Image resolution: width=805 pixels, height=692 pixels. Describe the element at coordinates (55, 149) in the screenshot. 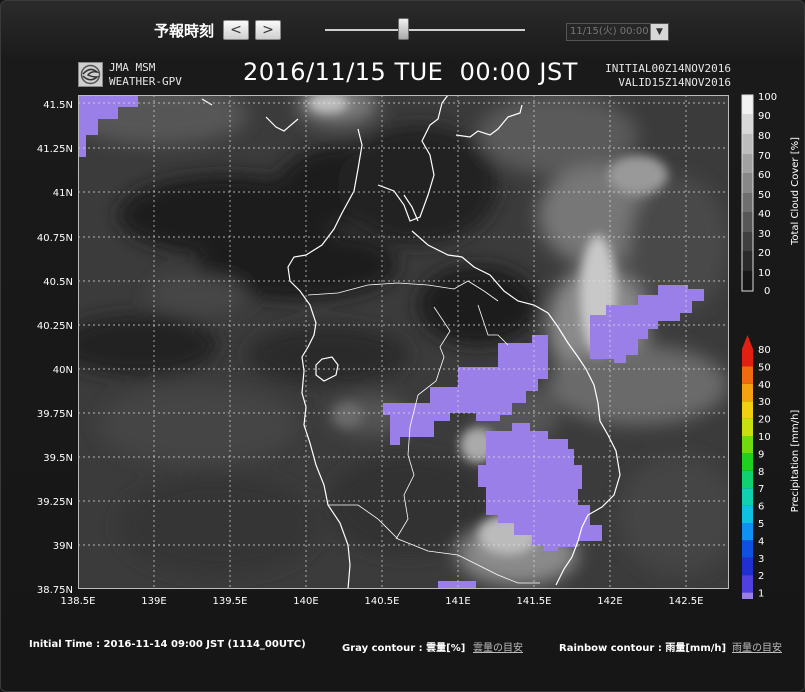

I see `lat-label: 41.25N` at that location.